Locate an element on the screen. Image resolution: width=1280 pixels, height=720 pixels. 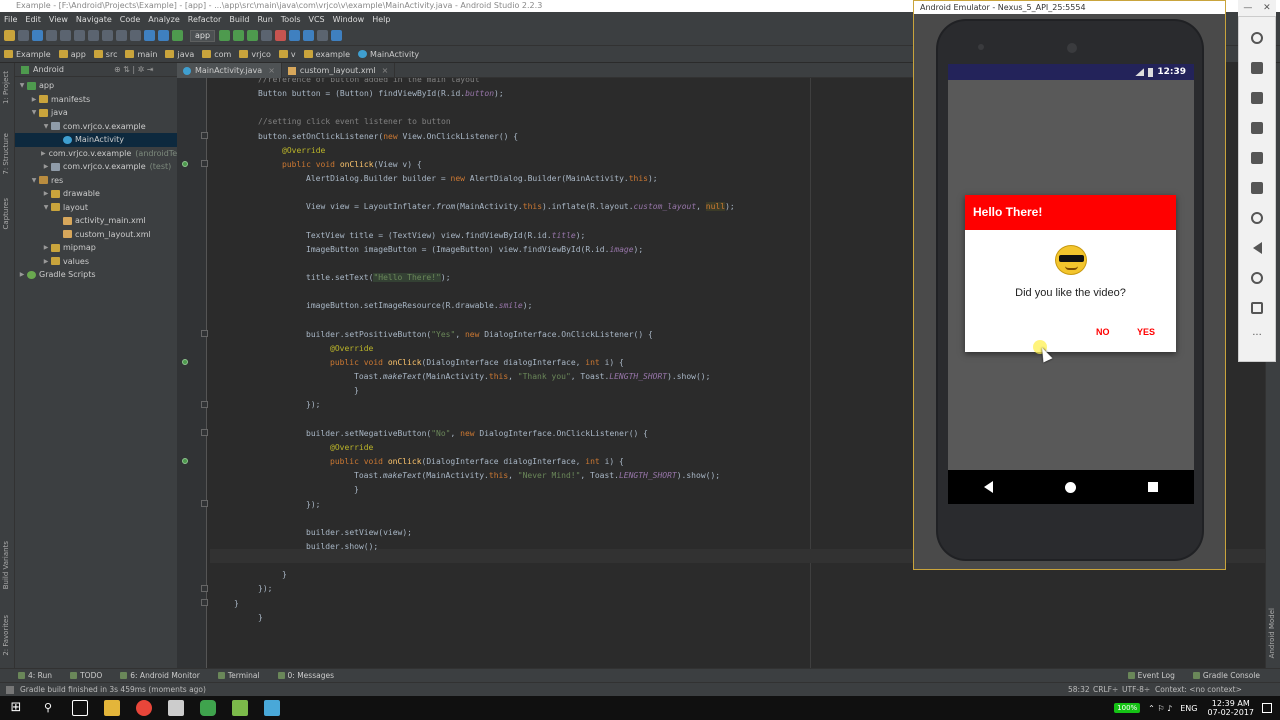
avd-manager-icon is located at coordinates (295, 35).